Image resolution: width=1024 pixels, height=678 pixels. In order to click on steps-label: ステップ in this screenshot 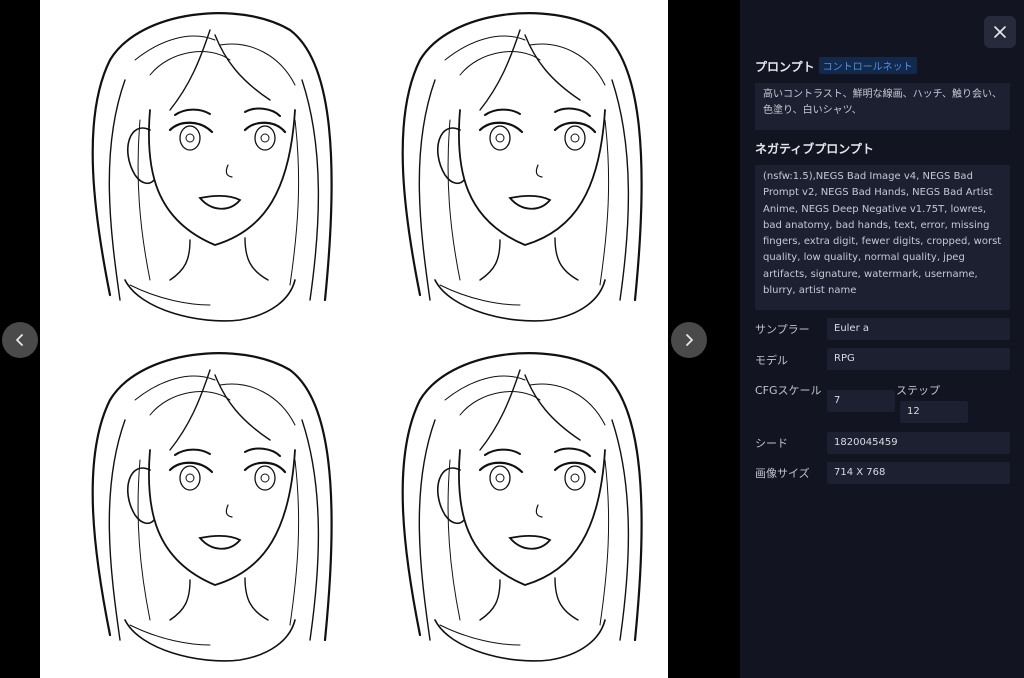, I will do `click(918, 390)`.